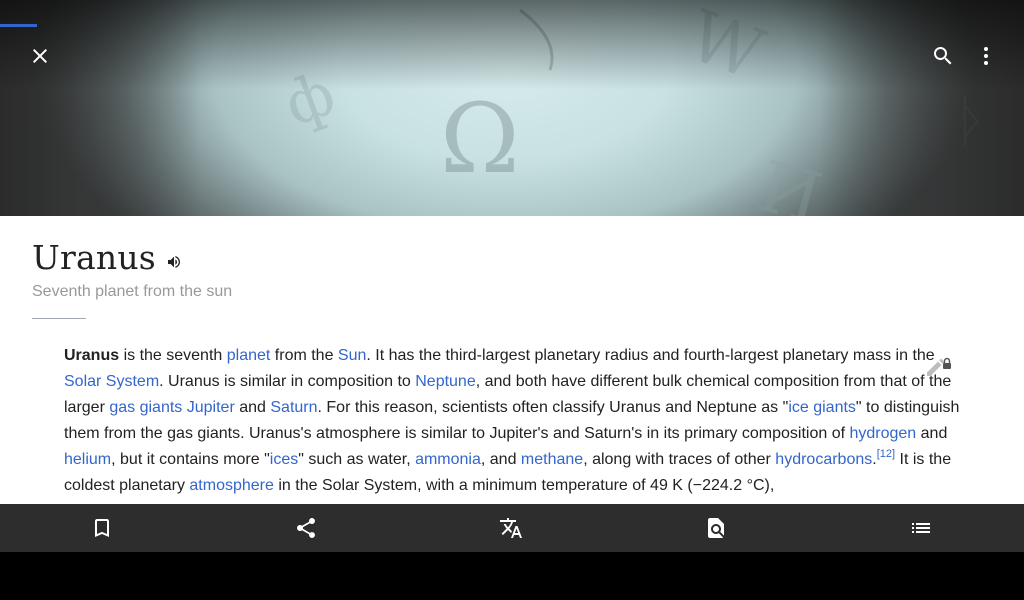  Describe the element at coordinates (287, 381) in the screenshot. I see `text-segment: . Uranus is similar in composition to` at that location.